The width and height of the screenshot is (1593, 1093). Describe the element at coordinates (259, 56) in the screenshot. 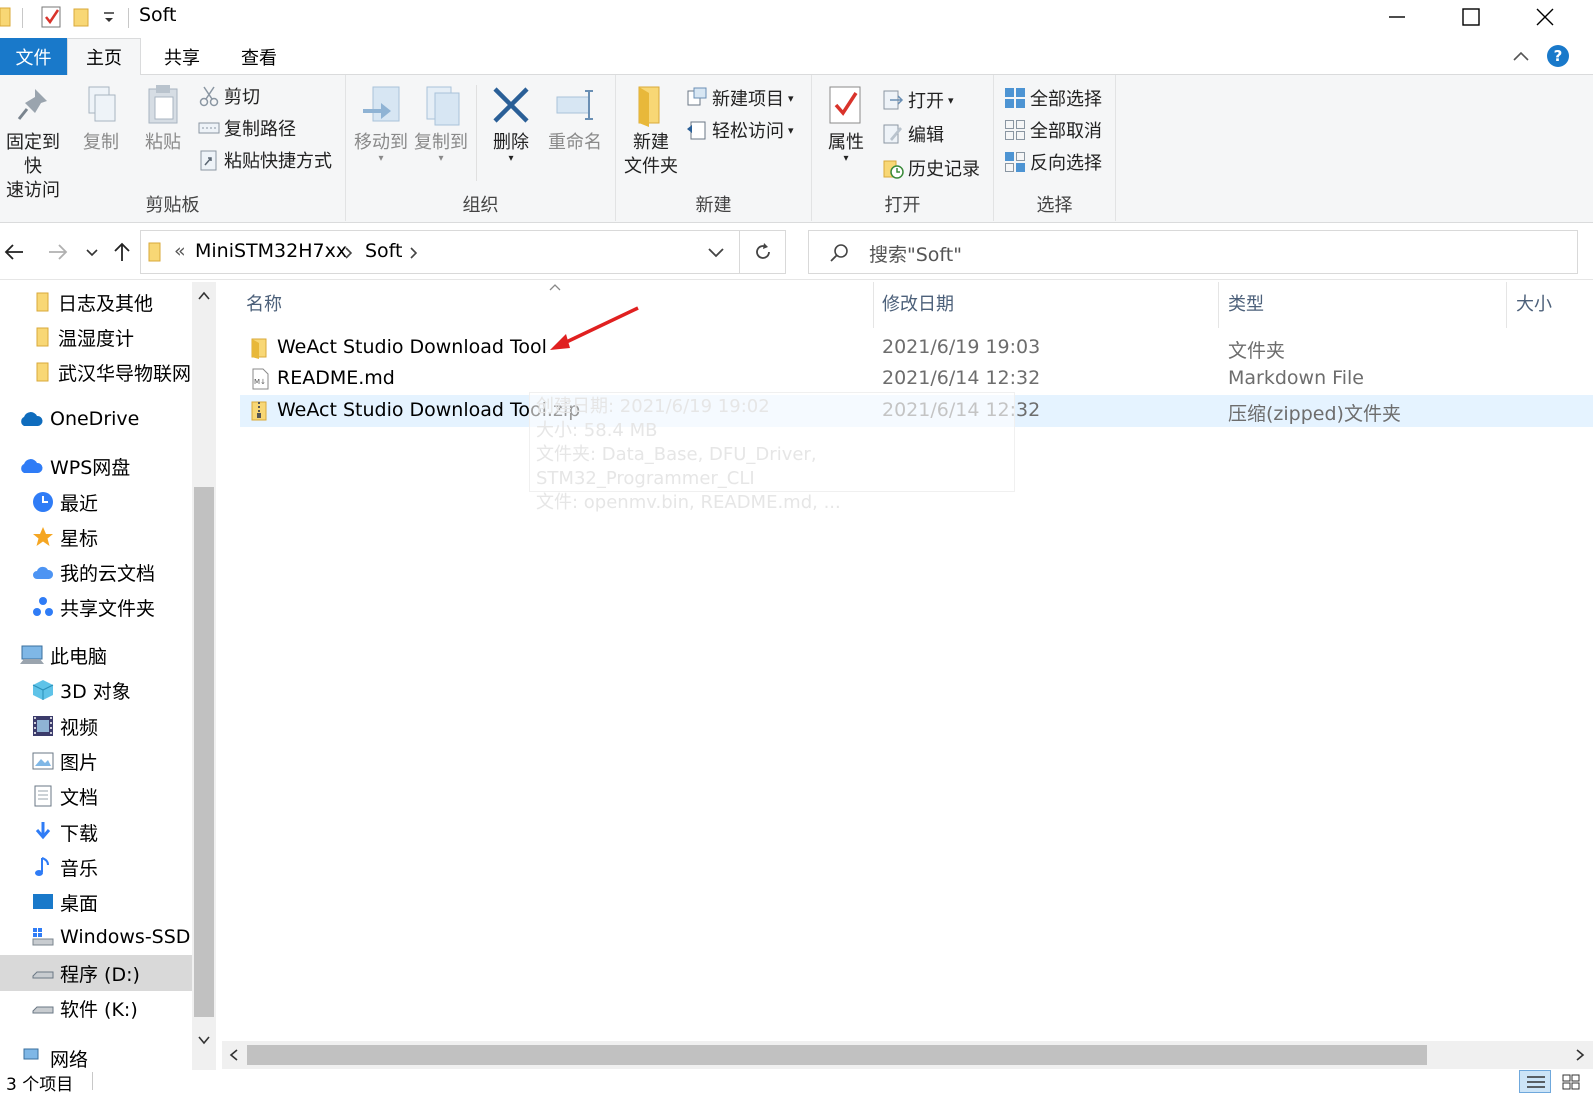

I see `tab-view: 查看` at that location.